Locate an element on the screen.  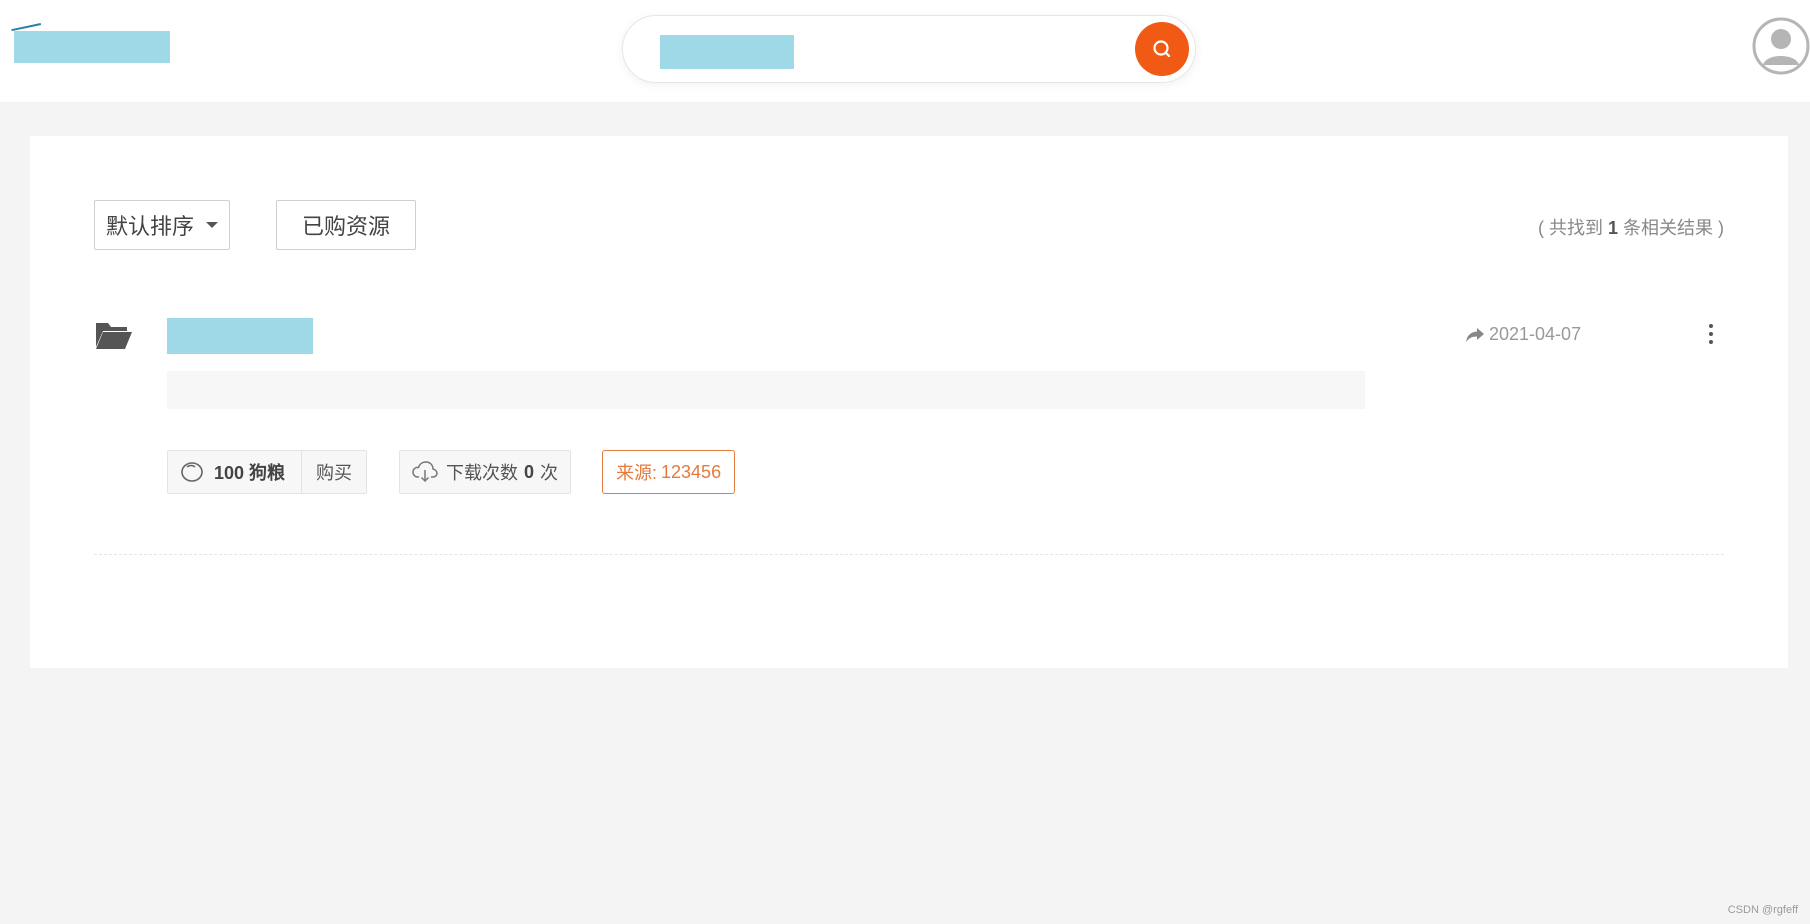
result-suffix: 条相关结果 ) is located at coordinates (1673, 228).